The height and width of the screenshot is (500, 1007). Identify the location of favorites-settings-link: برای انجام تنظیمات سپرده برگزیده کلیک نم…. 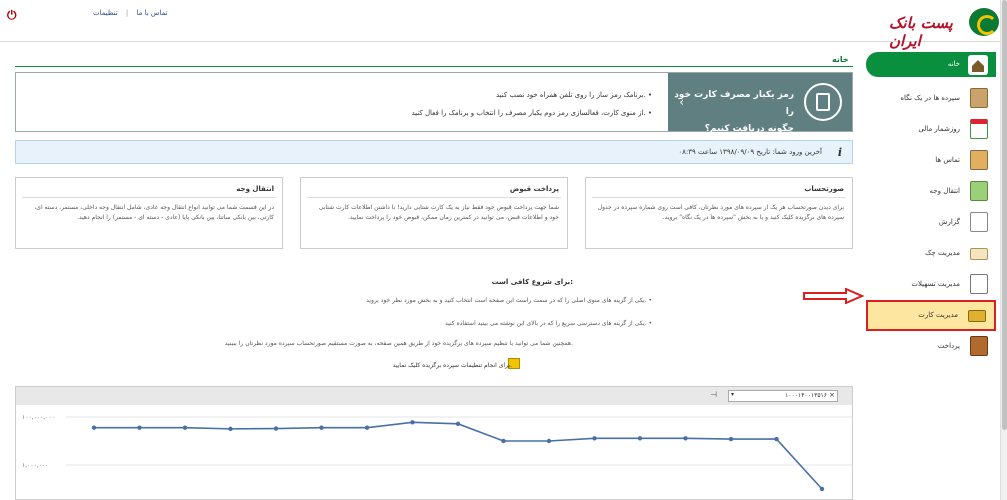
(452, 365).